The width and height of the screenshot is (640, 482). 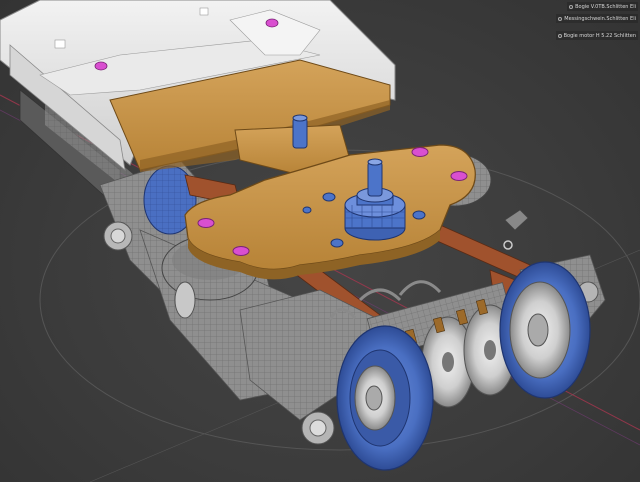 I want to click on overlay-item: Bogie motor H 5.22 Schlitten, so click(x=596, y=35).